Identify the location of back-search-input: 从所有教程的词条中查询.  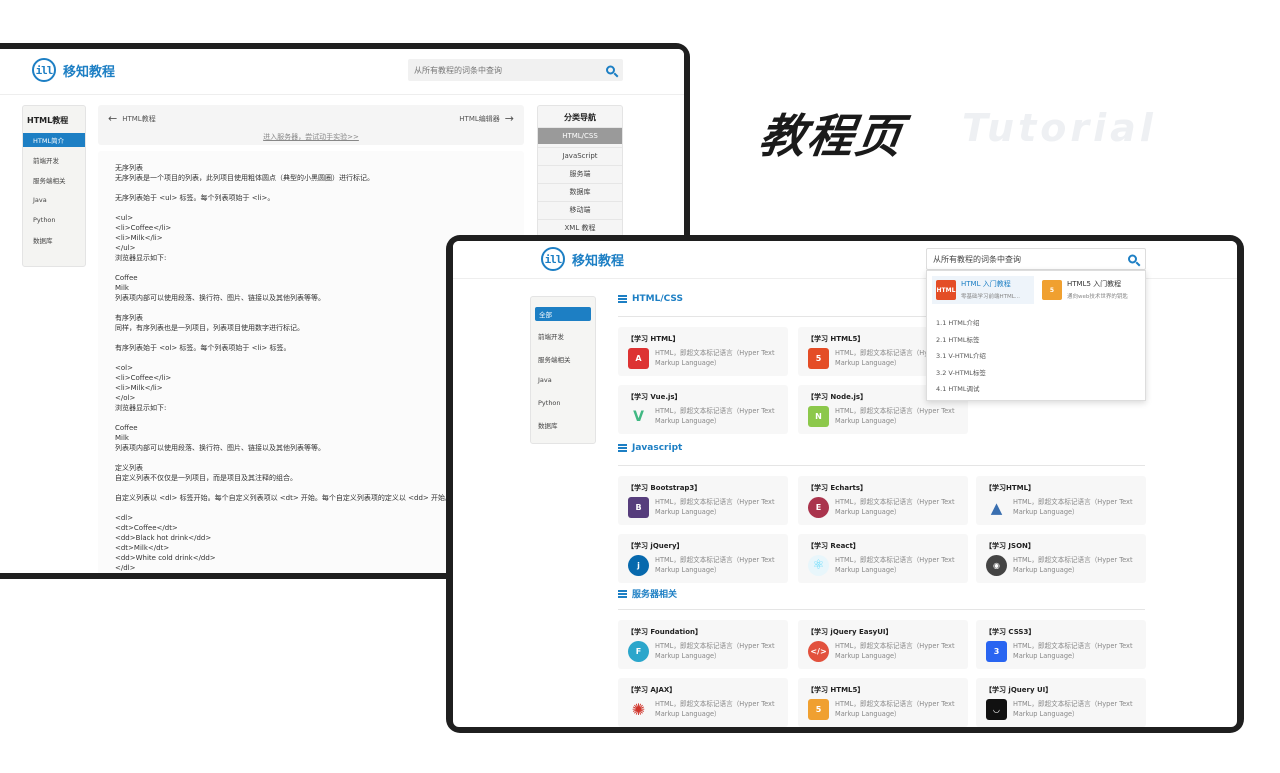
(515, 70).